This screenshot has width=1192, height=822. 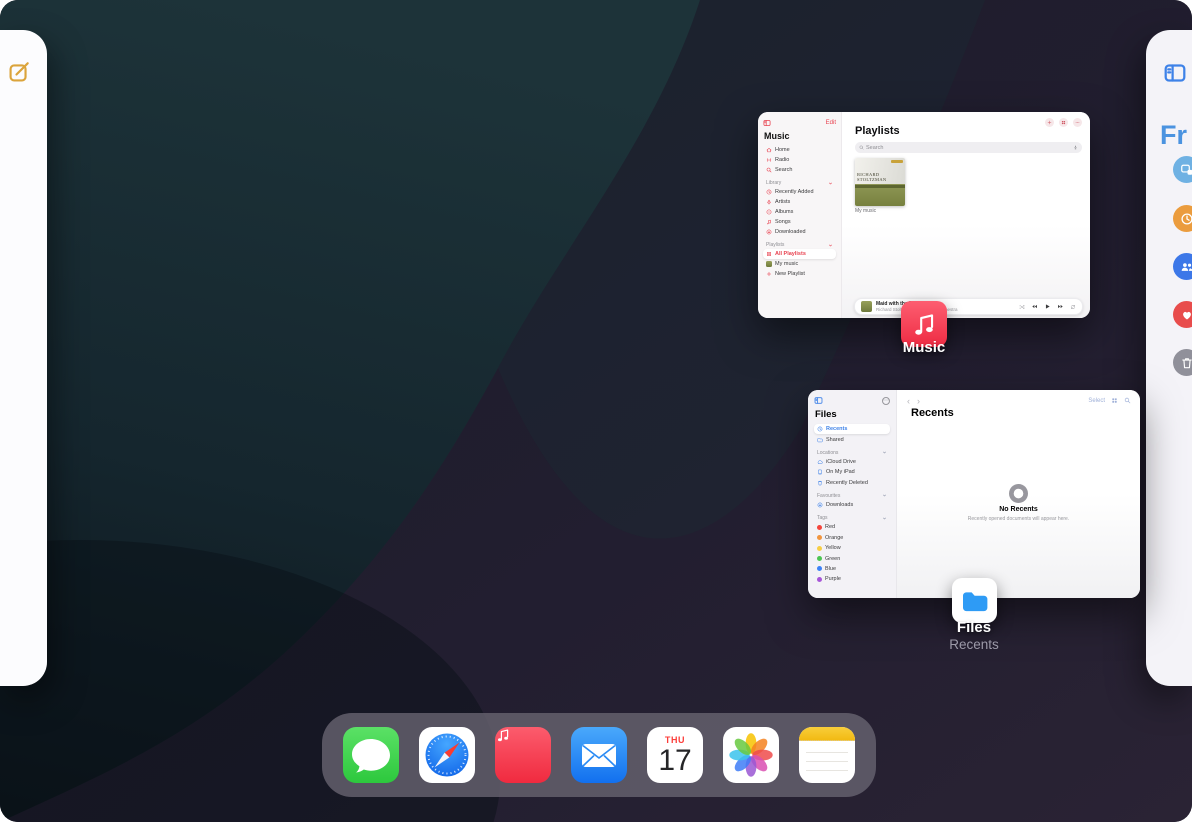 I want to click on flower-icon, so click(x=751, y=755).